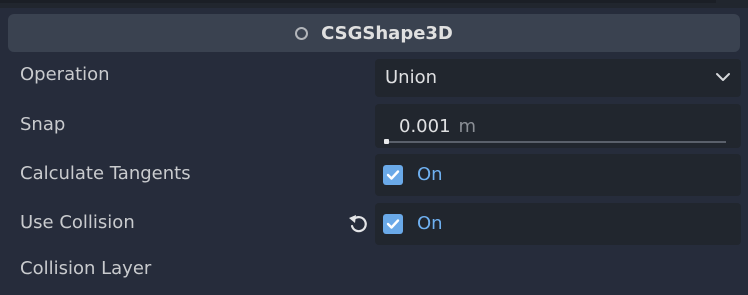 The width and height of the screenshot is (748, 295). I want to click on snap-slider-grabber, so click(386, 141).